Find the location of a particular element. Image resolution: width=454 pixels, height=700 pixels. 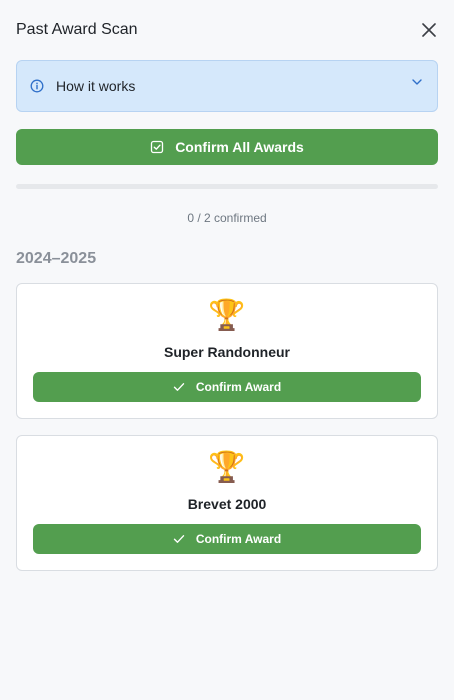

season-heading: 2024–2025 is located at coordinates (56, 258).